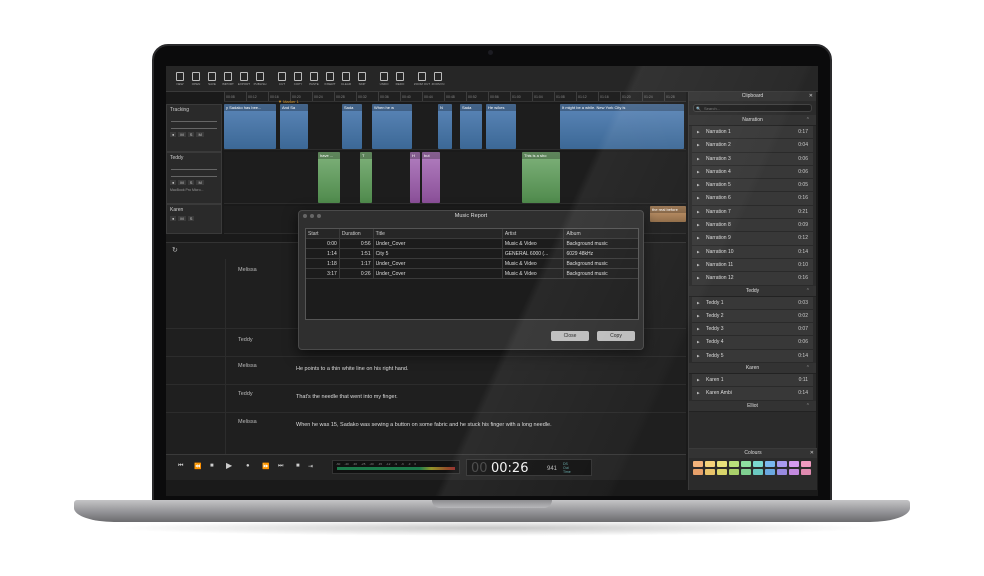 The height and width of the screenshot is (576, 984). Describe the element at coordinates (752, 212) in the screenshot. I see `clip-item: ▶ Narration 7 0:21` at that location.